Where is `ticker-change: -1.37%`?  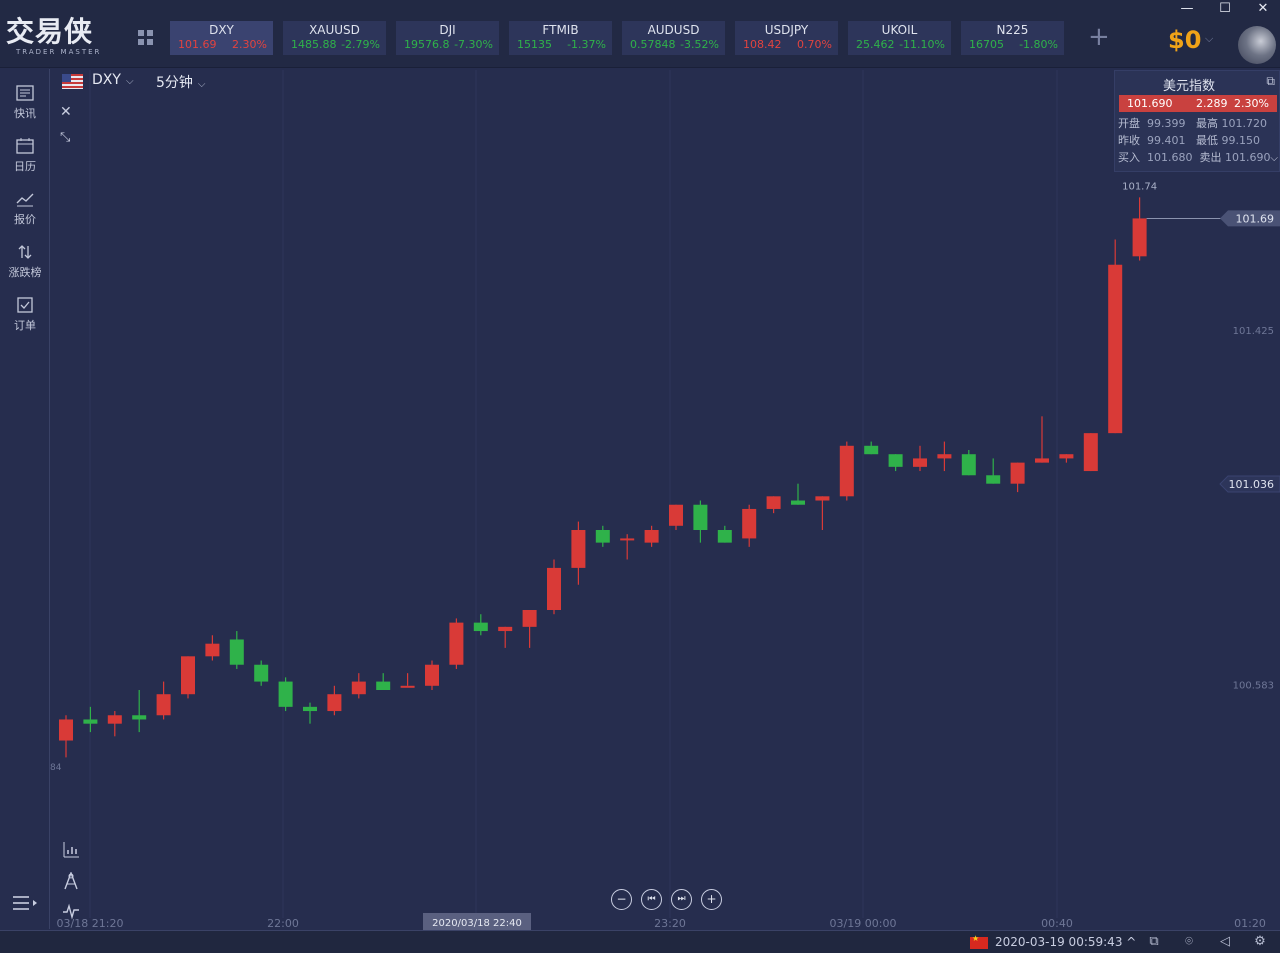
ticker-change: -1.37% is located at coordinates (586, 44).